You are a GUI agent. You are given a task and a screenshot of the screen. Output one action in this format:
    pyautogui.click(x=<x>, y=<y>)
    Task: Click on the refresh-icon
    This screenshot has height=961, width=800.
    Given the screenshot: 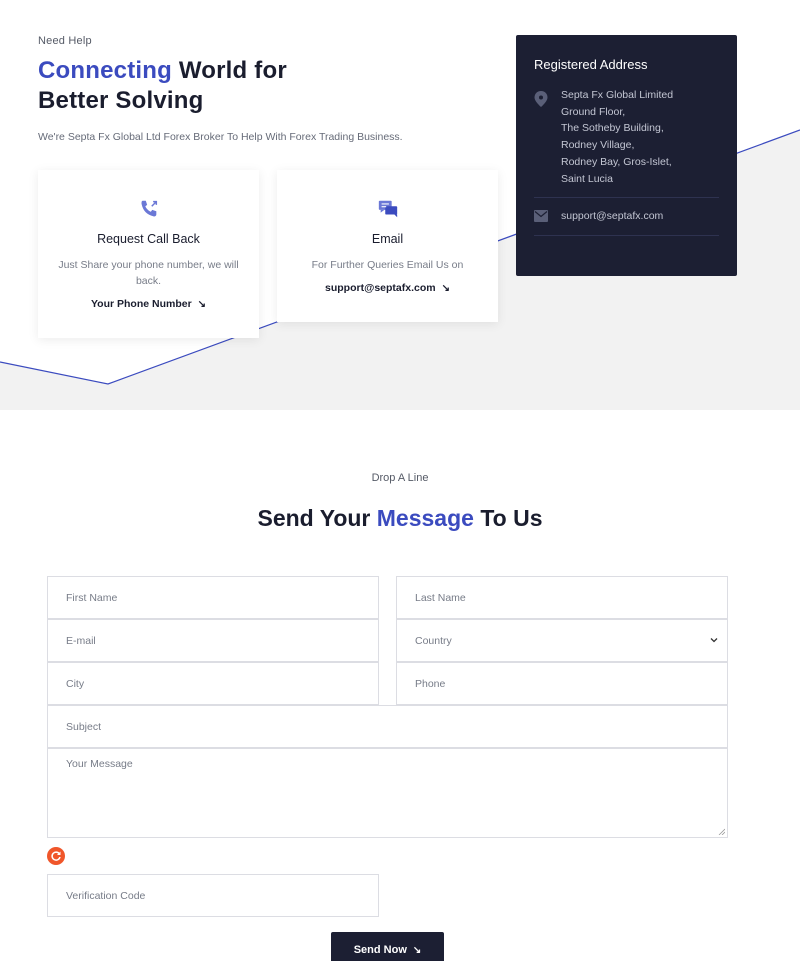 What is the action you would take?
    pyautogui.click(x=56, y=856)
    